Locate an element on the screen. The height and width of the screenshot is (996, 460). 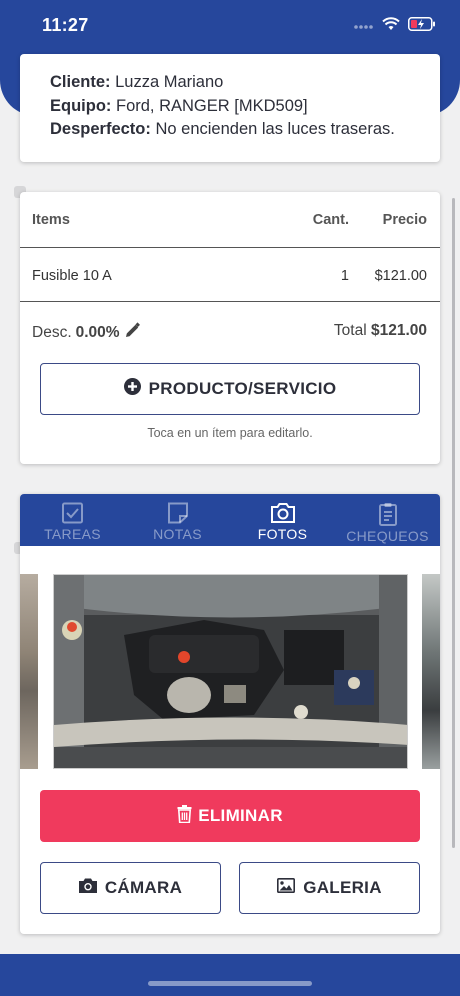
status-icons is located at coordinates (395, 26).